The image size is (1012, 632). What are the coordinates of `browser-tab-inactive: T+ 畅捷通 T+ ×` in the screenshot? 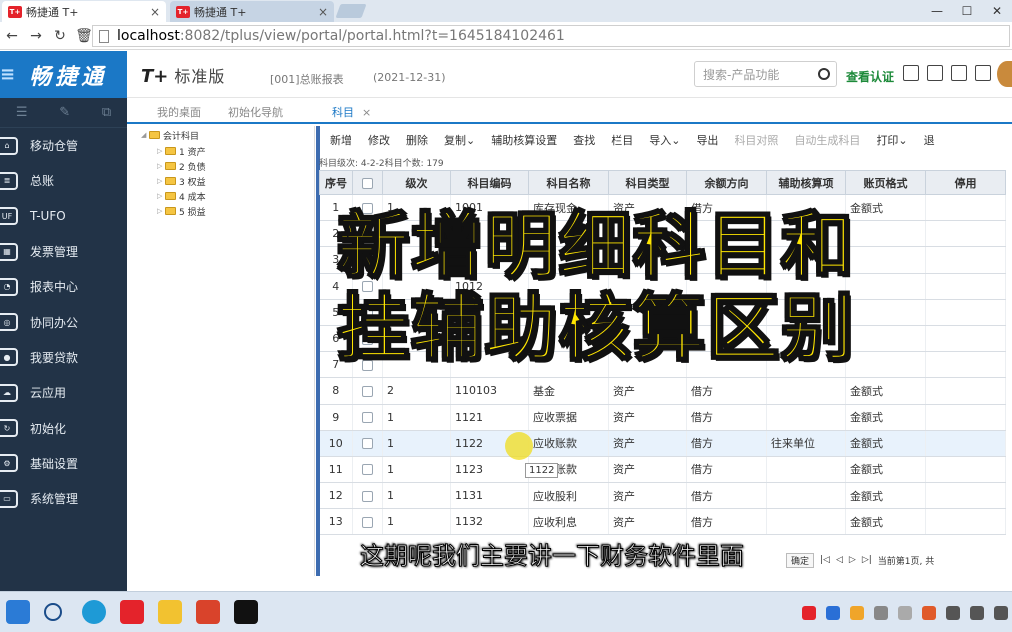 It's located at (252, 11).